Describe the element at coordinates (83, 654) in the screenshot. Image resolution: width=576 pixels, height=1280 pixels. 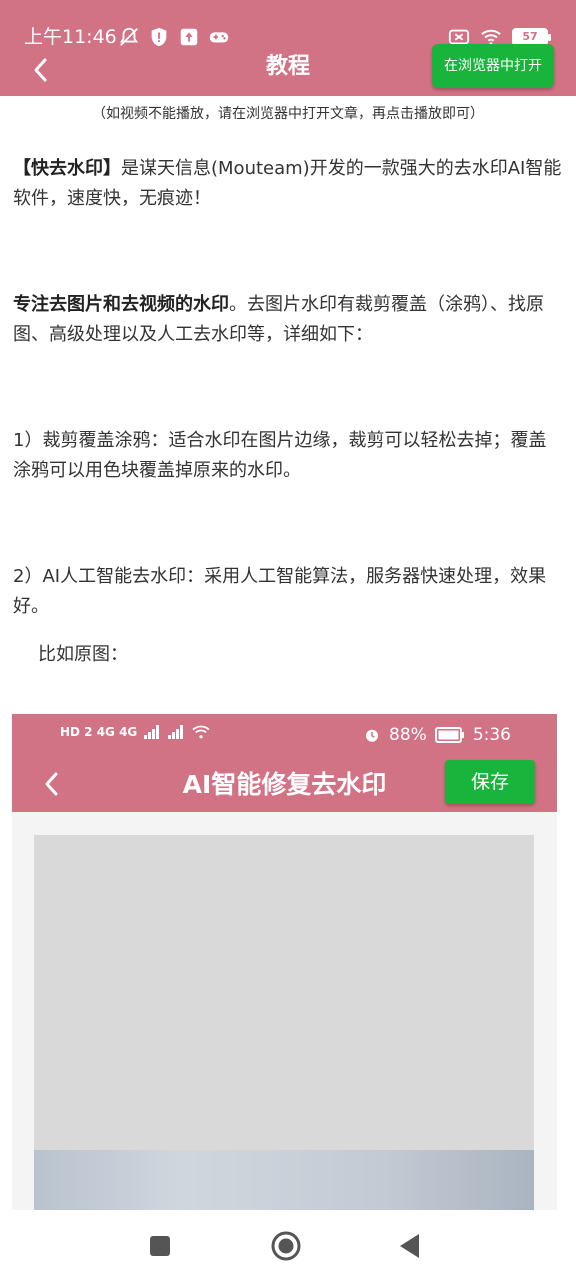
I see `example-label: 比如原图：` at that location.